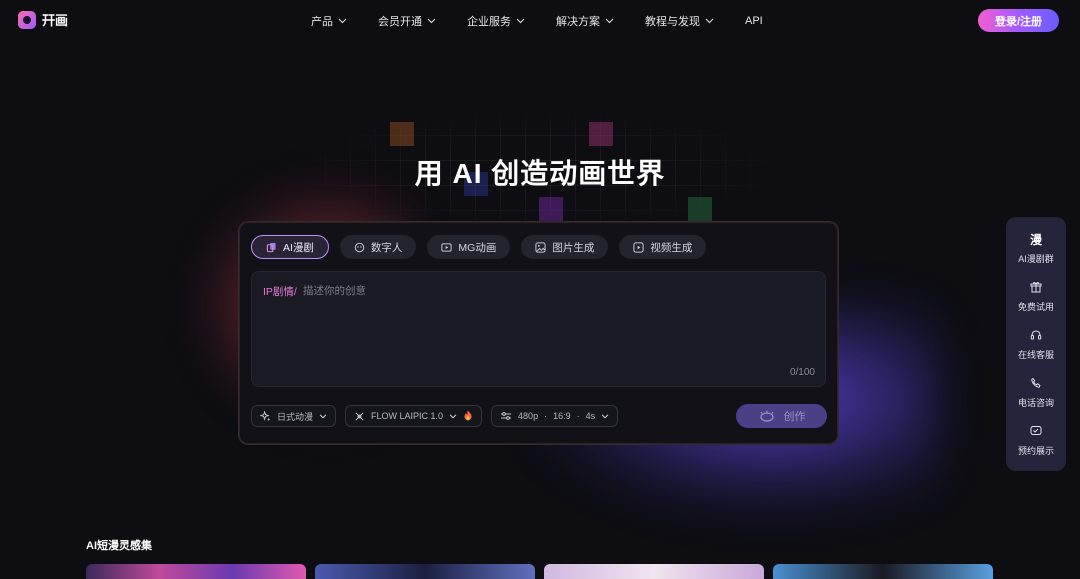 The height and width of the screenshot is (579, 1080). What do you see at coordinates (538, 329) in the screenshot?
I see `prompt-box: IP剧情/ 0/100` at bounding box center [538, 329].